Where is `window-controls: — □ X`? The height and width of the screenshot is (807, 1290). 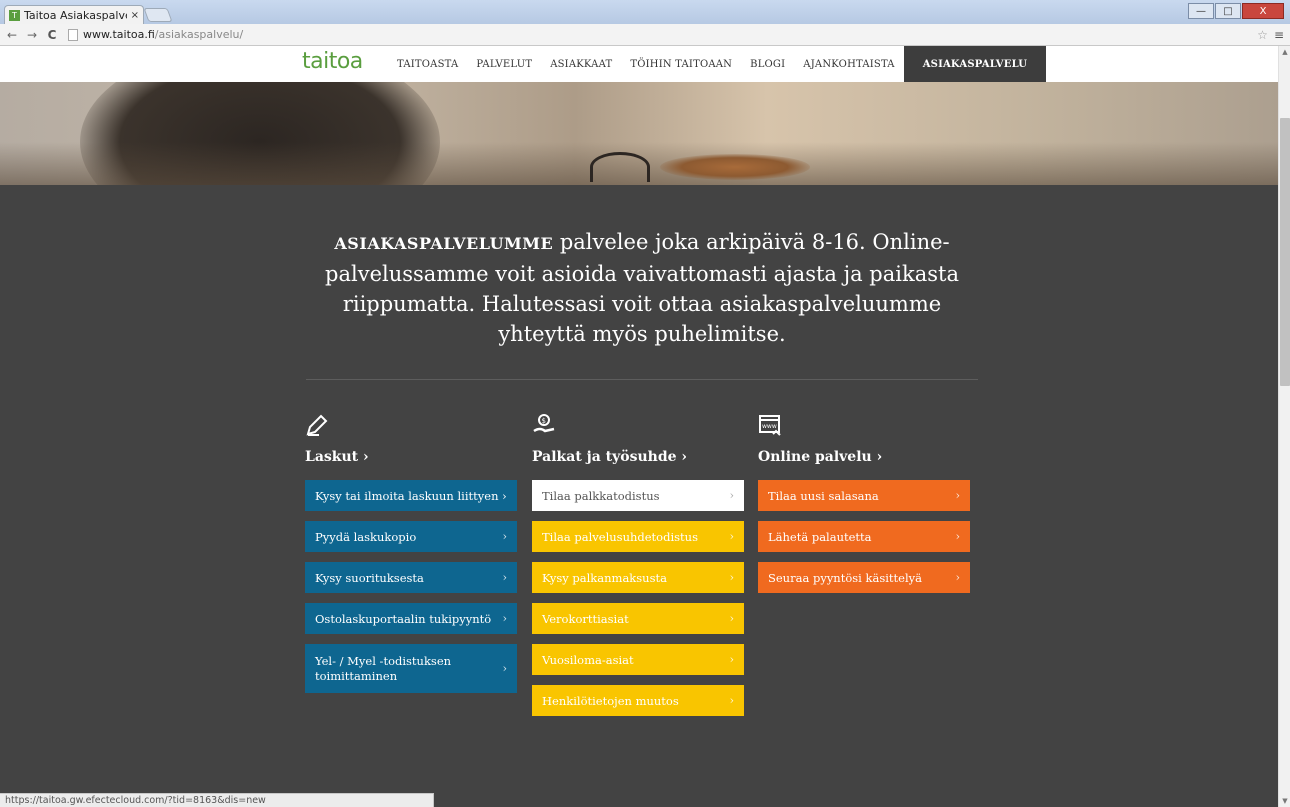
window-controls: — □ X is located at coordinates (1235, 11).